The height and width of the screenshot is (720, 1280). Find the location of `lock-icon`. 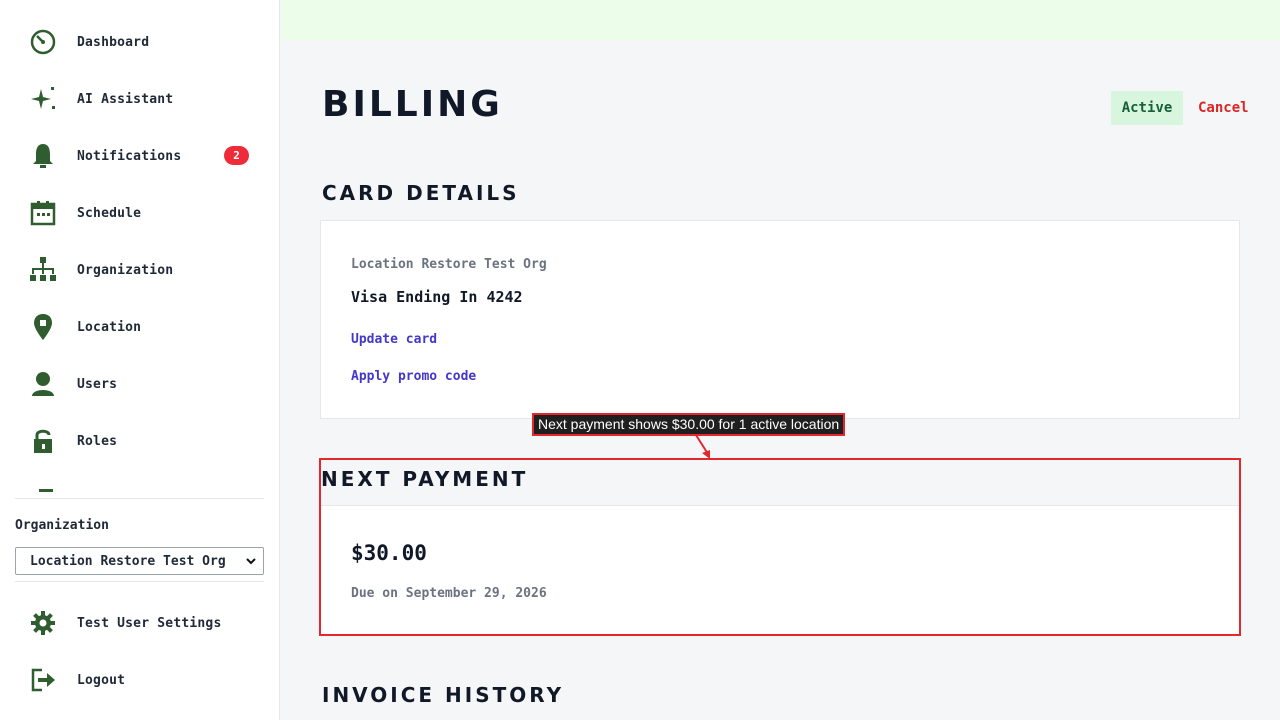

lock-icon is located at coordinates (46, 441).